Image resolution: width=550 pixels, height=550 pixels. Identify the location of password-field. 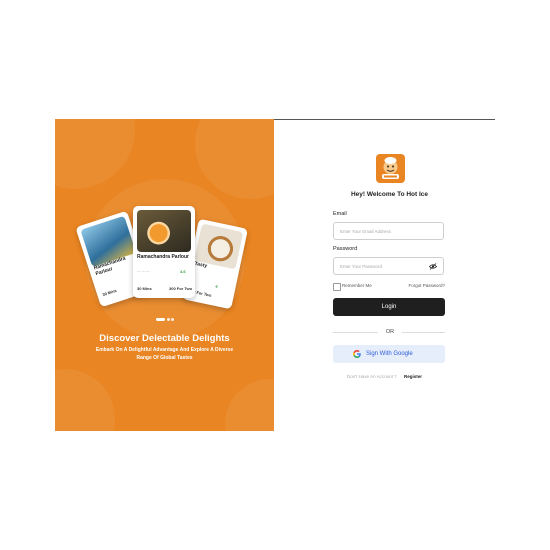
(388, 266).